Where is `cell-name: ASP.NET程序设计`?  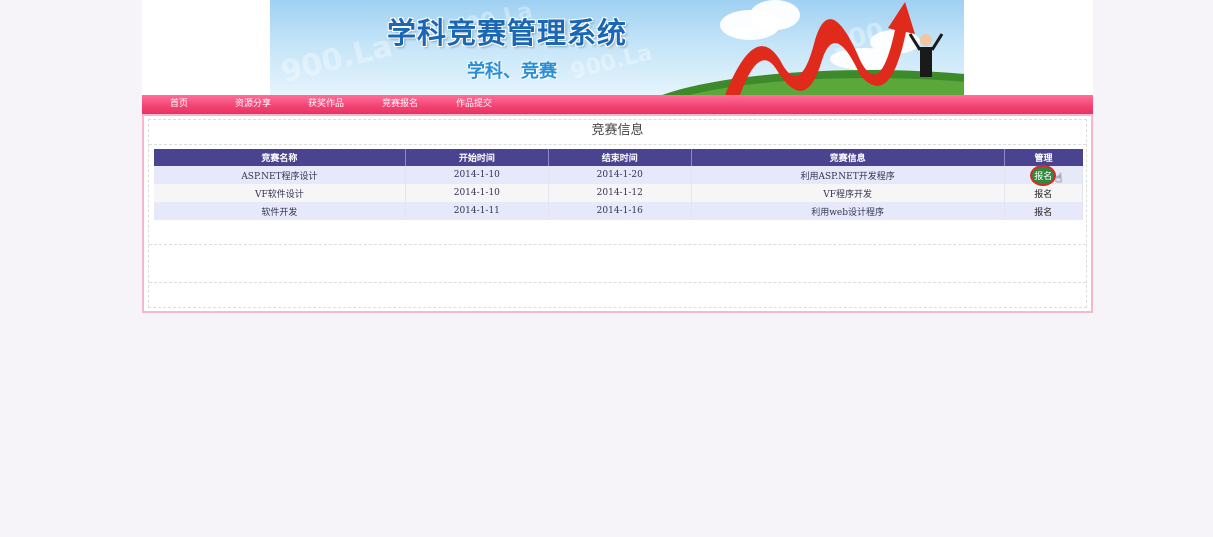 cell-name: ASP.NET程序设计 is located at coordinates (280, 175).